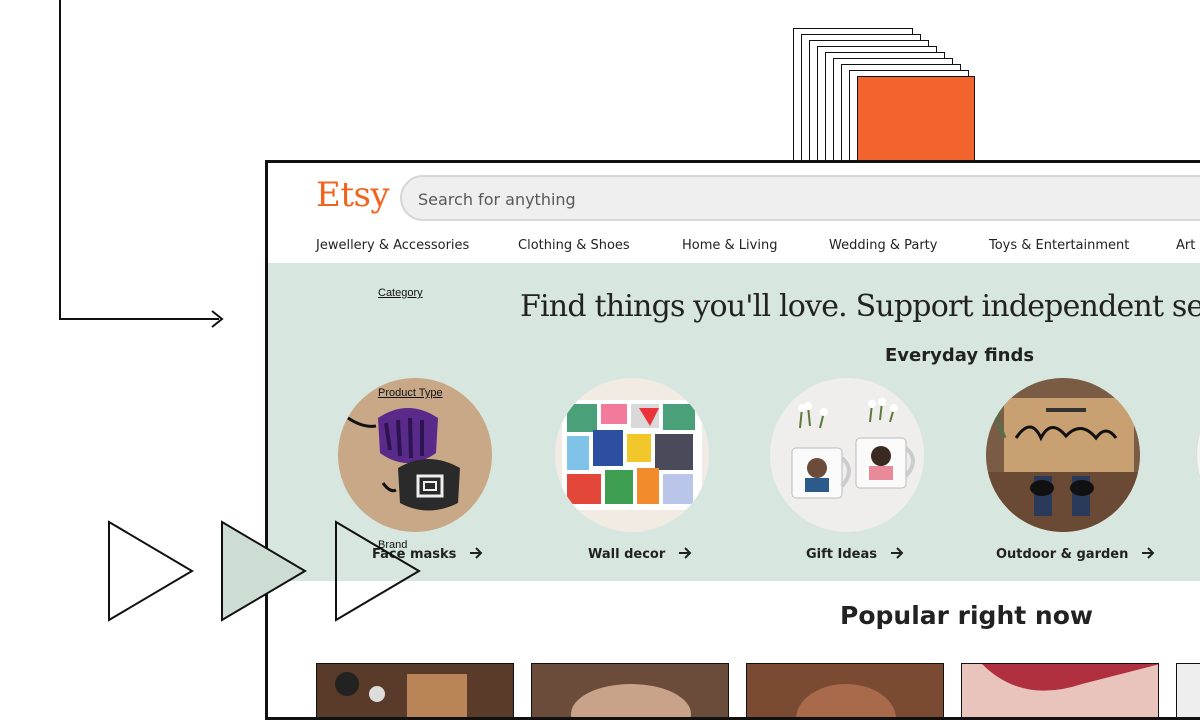 The image size is (1200, 720). What do you see at coordinates (574, 245) in the screenshot?
I see `nav-item-clothing: Clothing & Shoes` at bounding box center [574, 245].